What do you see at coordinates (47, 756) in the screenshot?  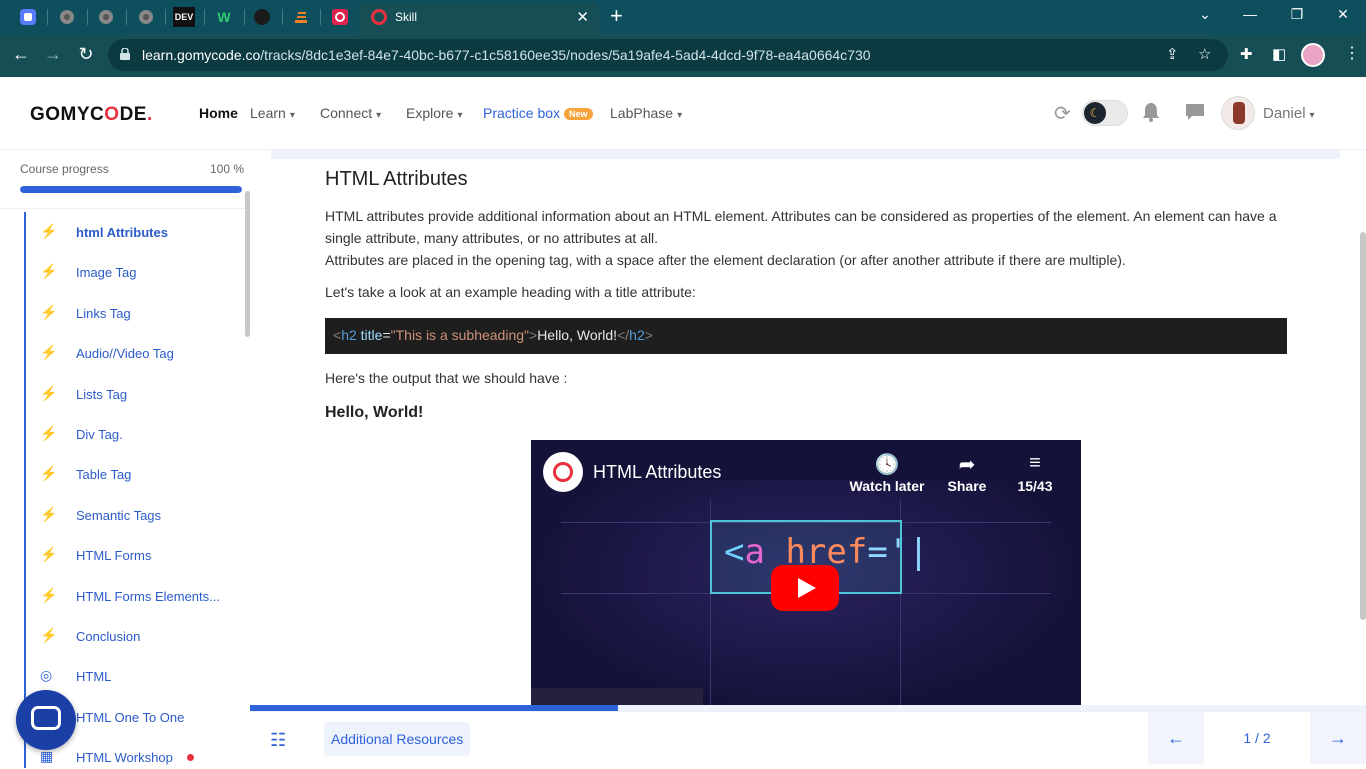 I see `workshop-icon: ▦` at bounding box center [47, 756].